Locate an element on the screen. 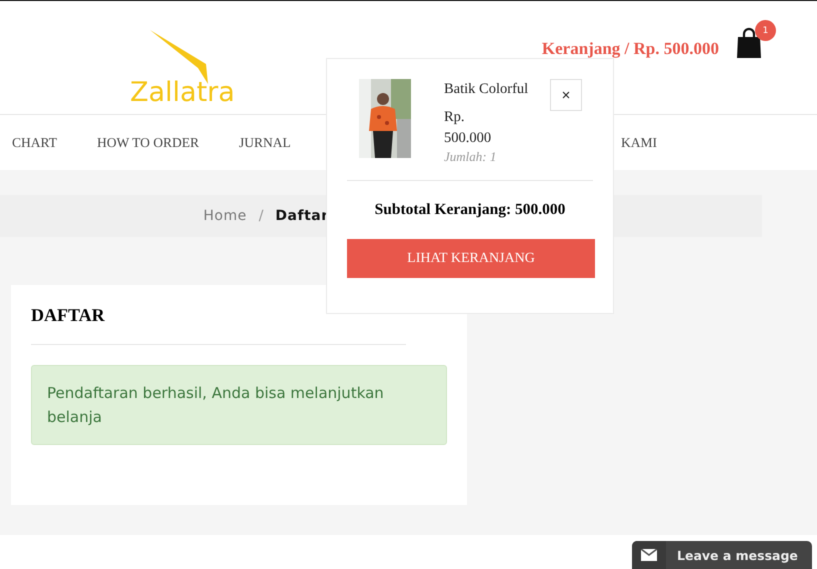 The width and height of the screenshot is (817, 569). cart-count-badge: 1 is located at coordinates (765, 30).